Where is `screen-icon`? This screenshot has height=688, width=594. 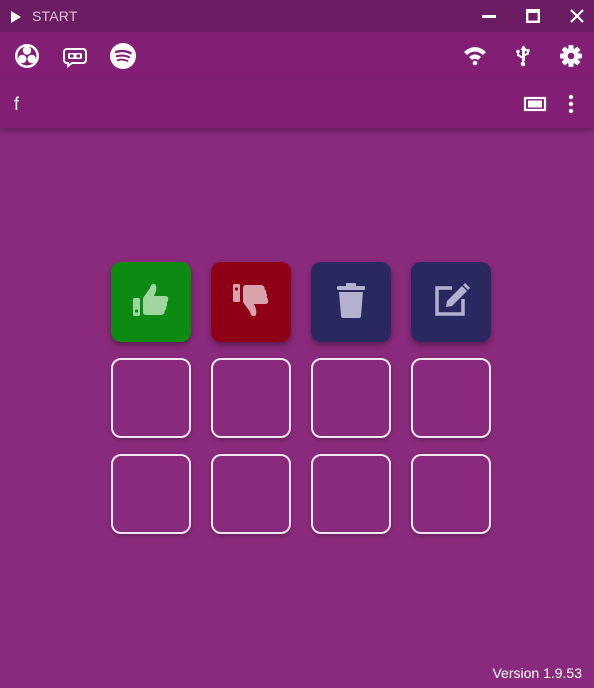
screen-icon is located at coordinates (535, 104).